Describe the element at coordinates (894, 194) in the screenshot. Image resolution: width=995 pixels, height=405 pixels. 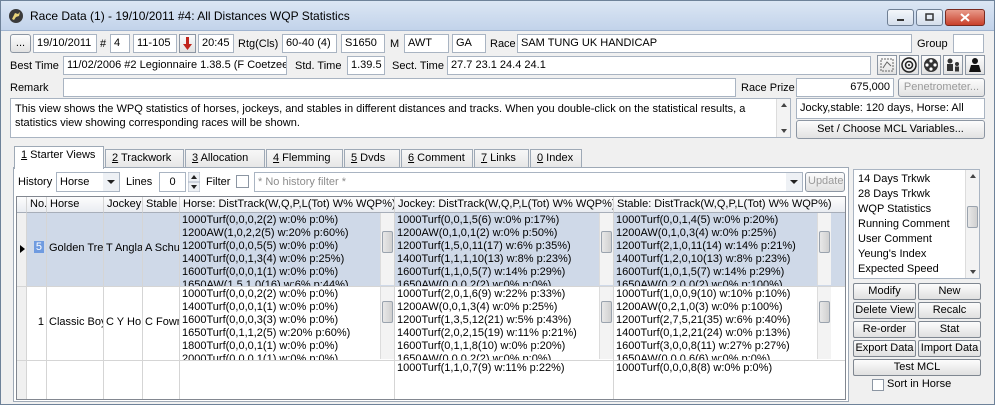
I see `list-item: 28 Days Trkwk` at that location.